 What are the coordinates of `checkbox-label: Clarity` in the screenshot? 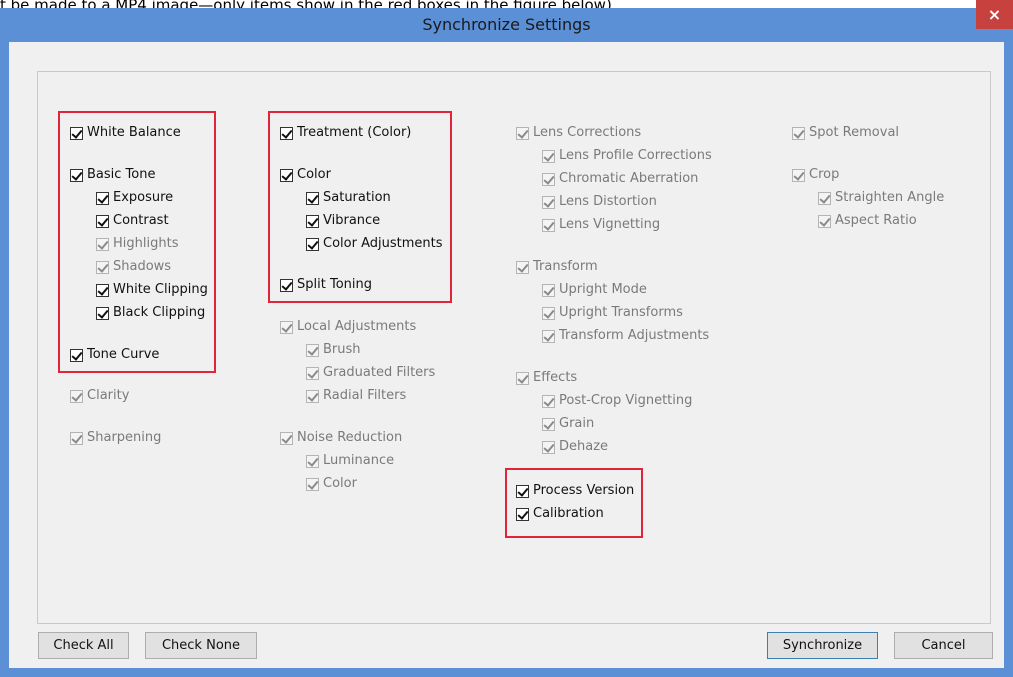 It's located at (108, 395).